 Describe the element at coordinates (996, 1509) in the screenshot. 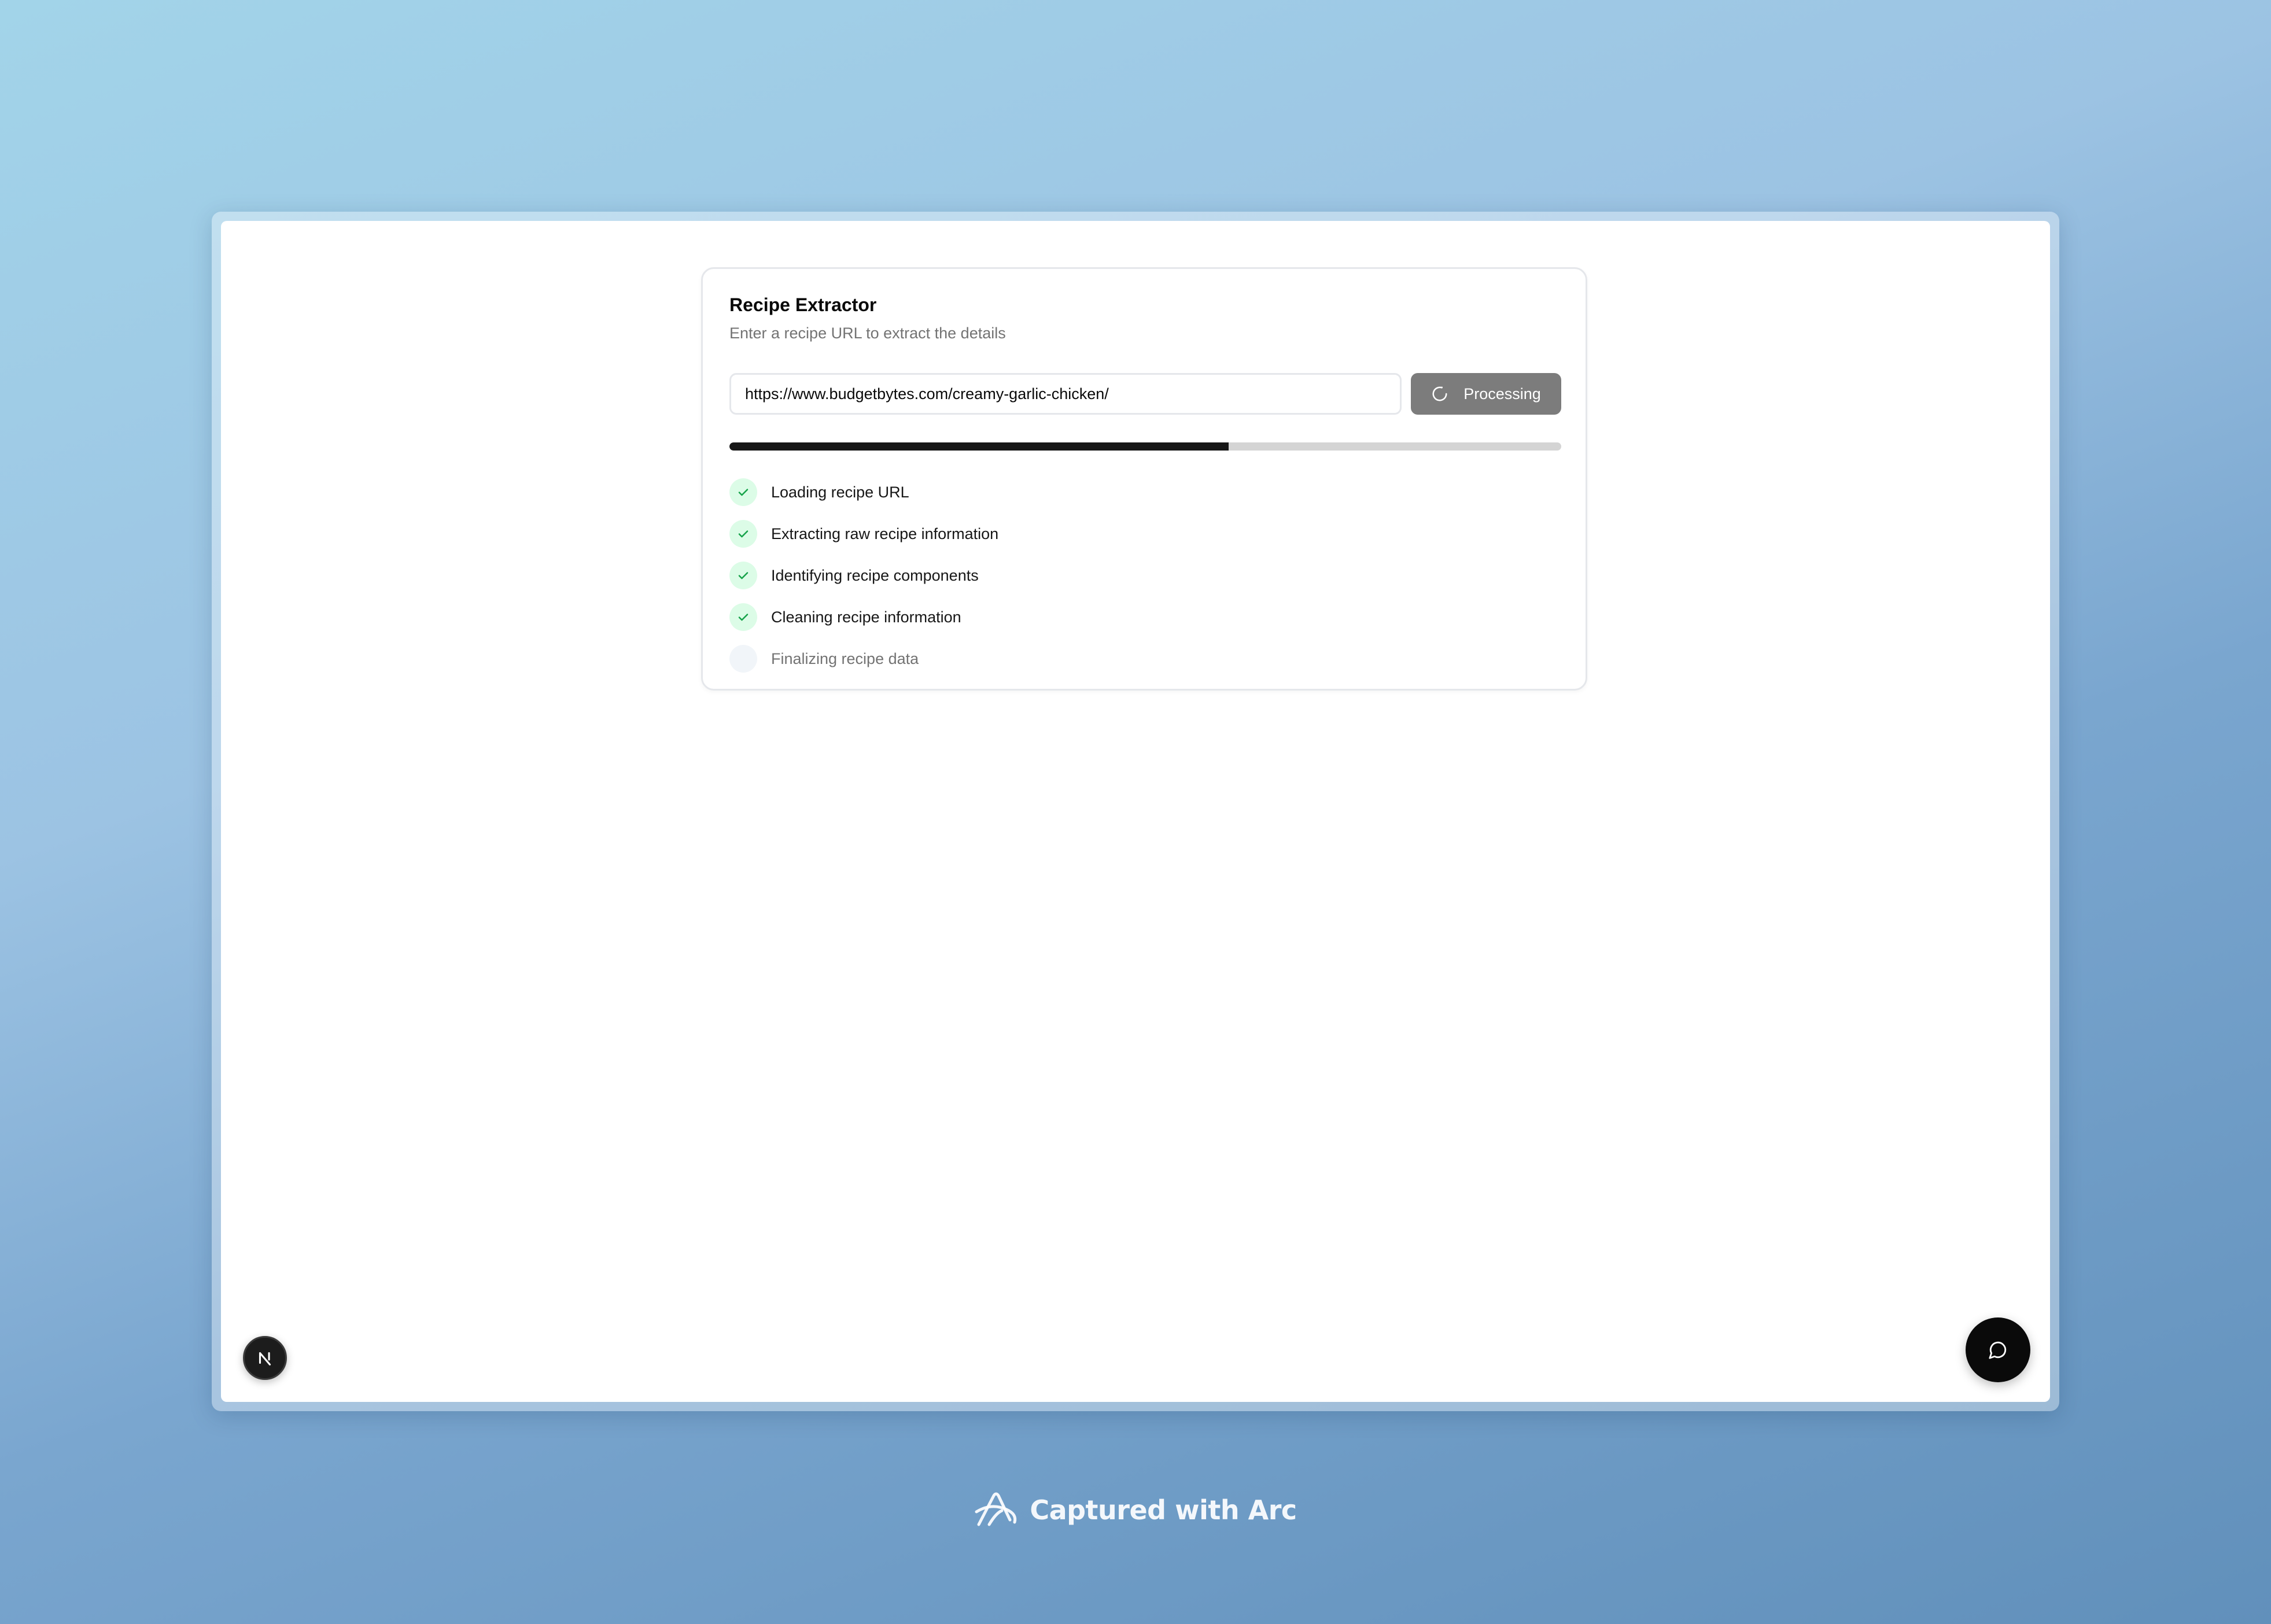

I see `arc-logo-icon` at that location.